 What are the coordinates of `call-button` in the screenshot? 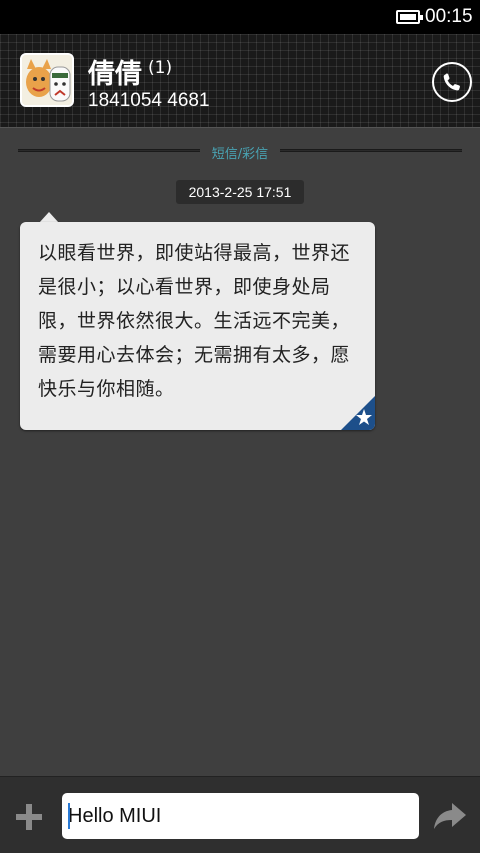 It's located at (452, 82).